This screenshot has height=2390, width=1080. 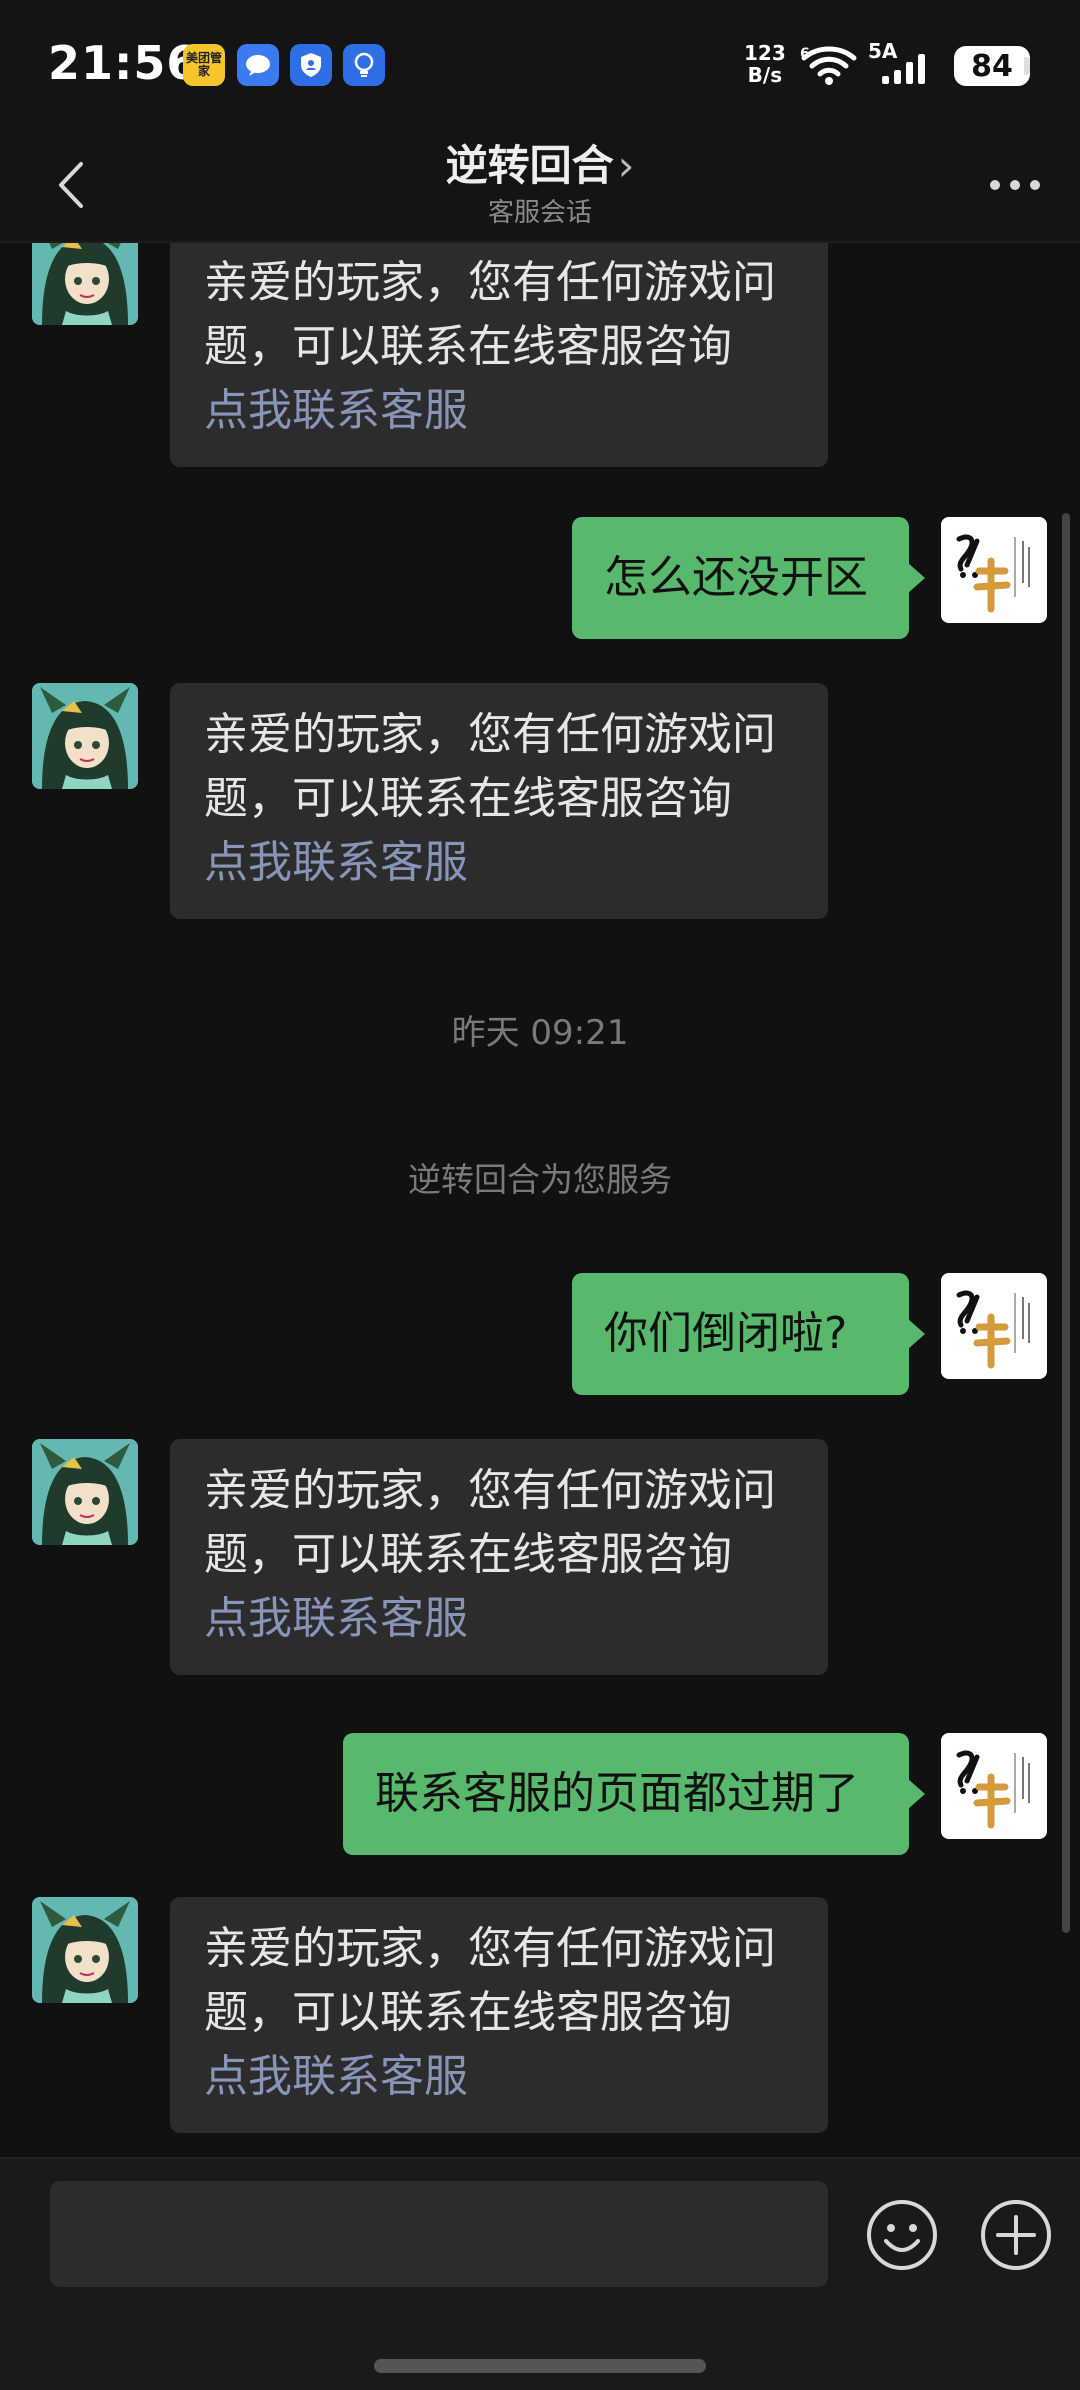 I want to click on chat-title: 逆转回合›, so click(x=540, y=162).